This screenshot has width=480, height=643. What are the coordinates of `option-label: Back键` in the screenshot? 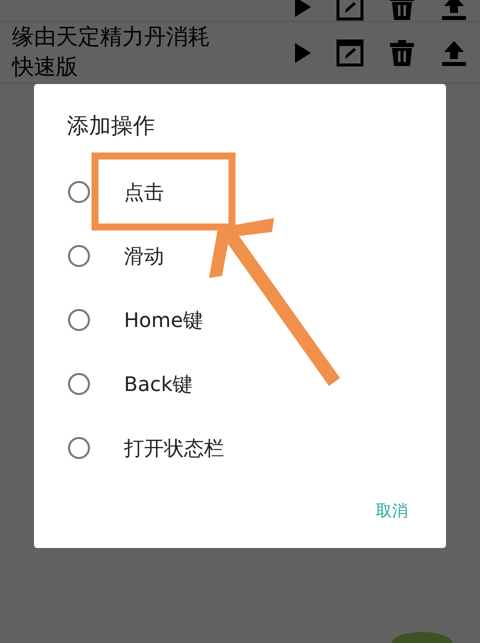 It's located at (158, 384).